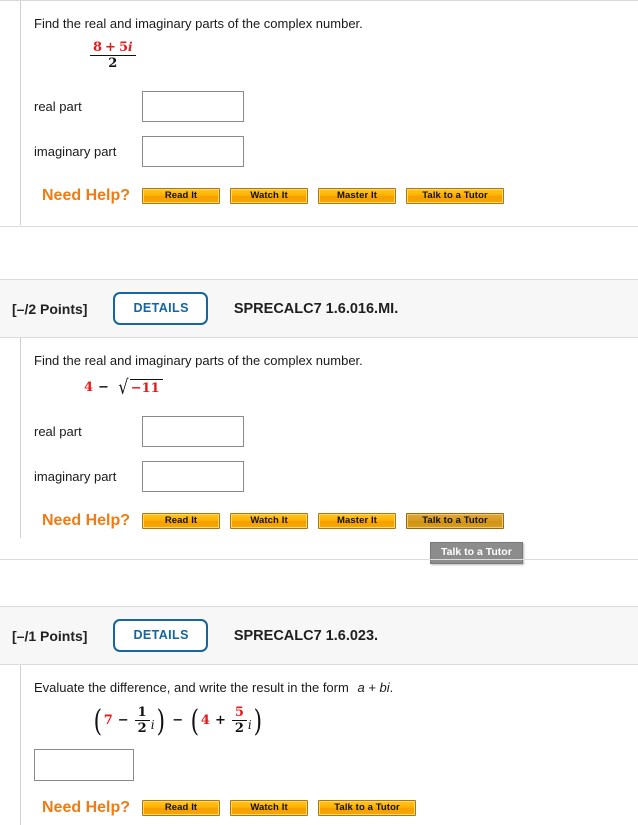 This screenshot has width=638, height=825. I want to click on details-button-3: DETAILS, so click(160, 635).